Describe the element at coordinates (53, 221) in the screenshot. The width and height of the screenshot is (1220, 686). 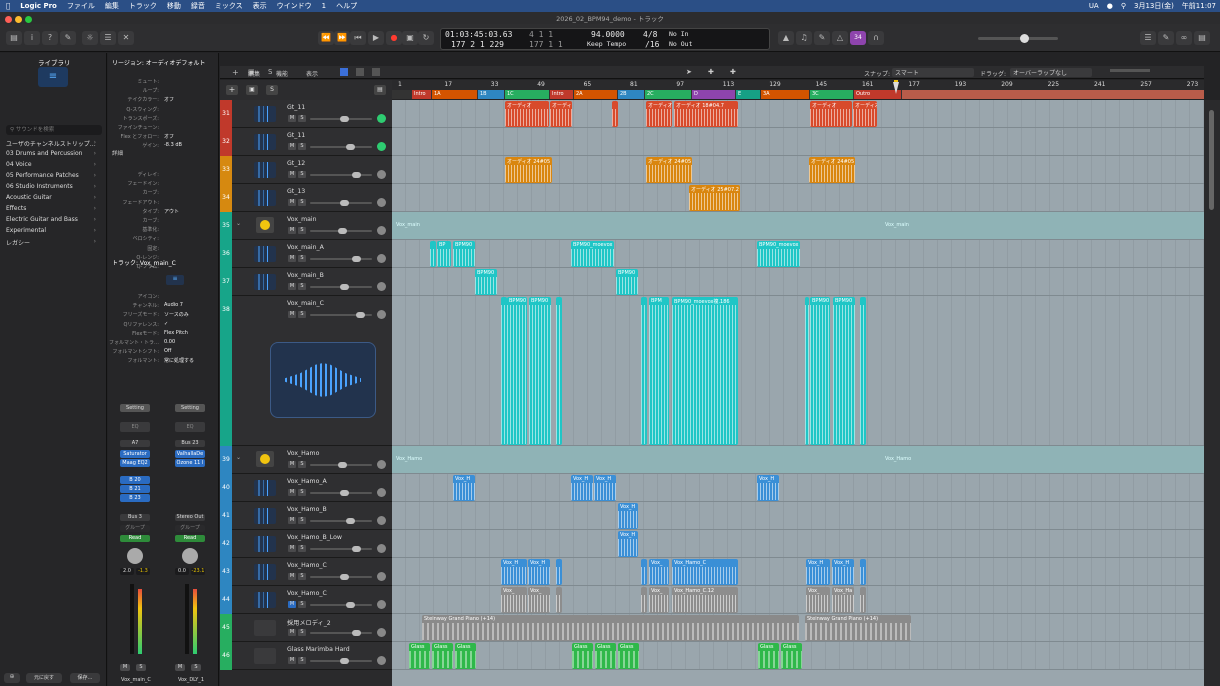
I see `library-item: Electric Guitar and Bass ›` at that location.